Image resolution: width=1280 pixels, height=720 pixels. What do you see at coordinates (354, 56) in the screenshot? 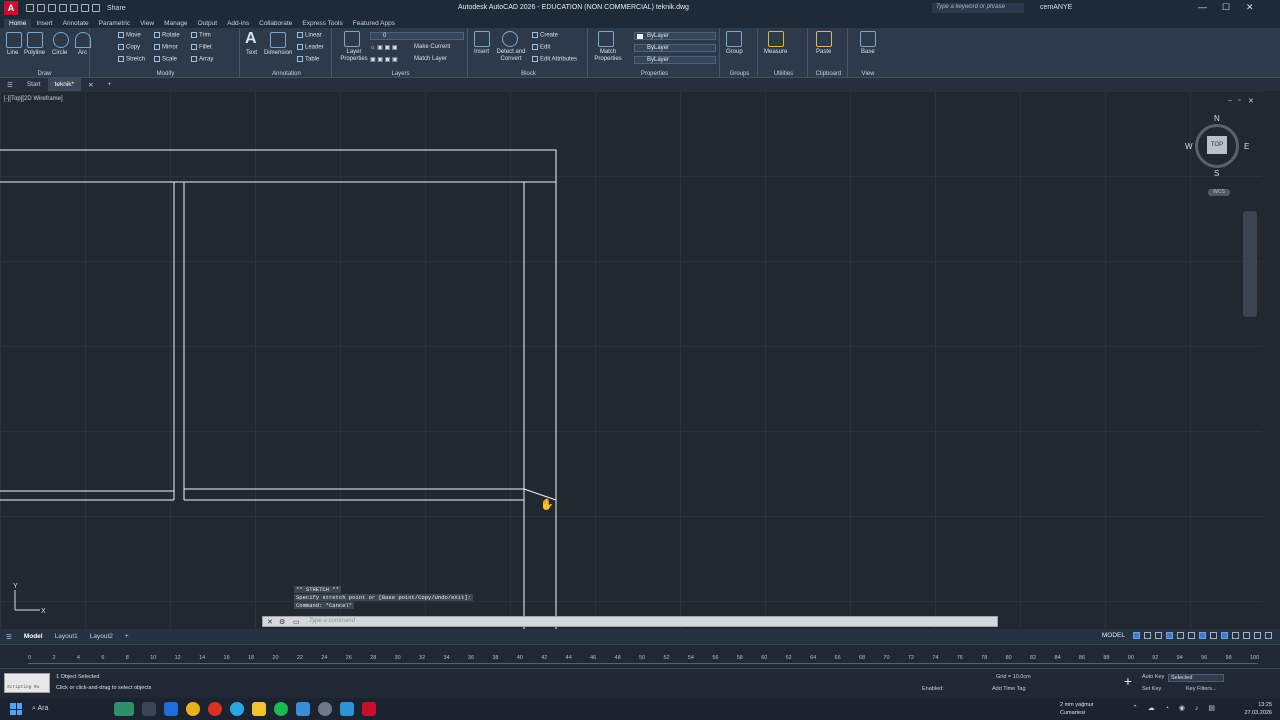
I see `layer-properties-button: Layer Properties` at bounding box center [354, 56].